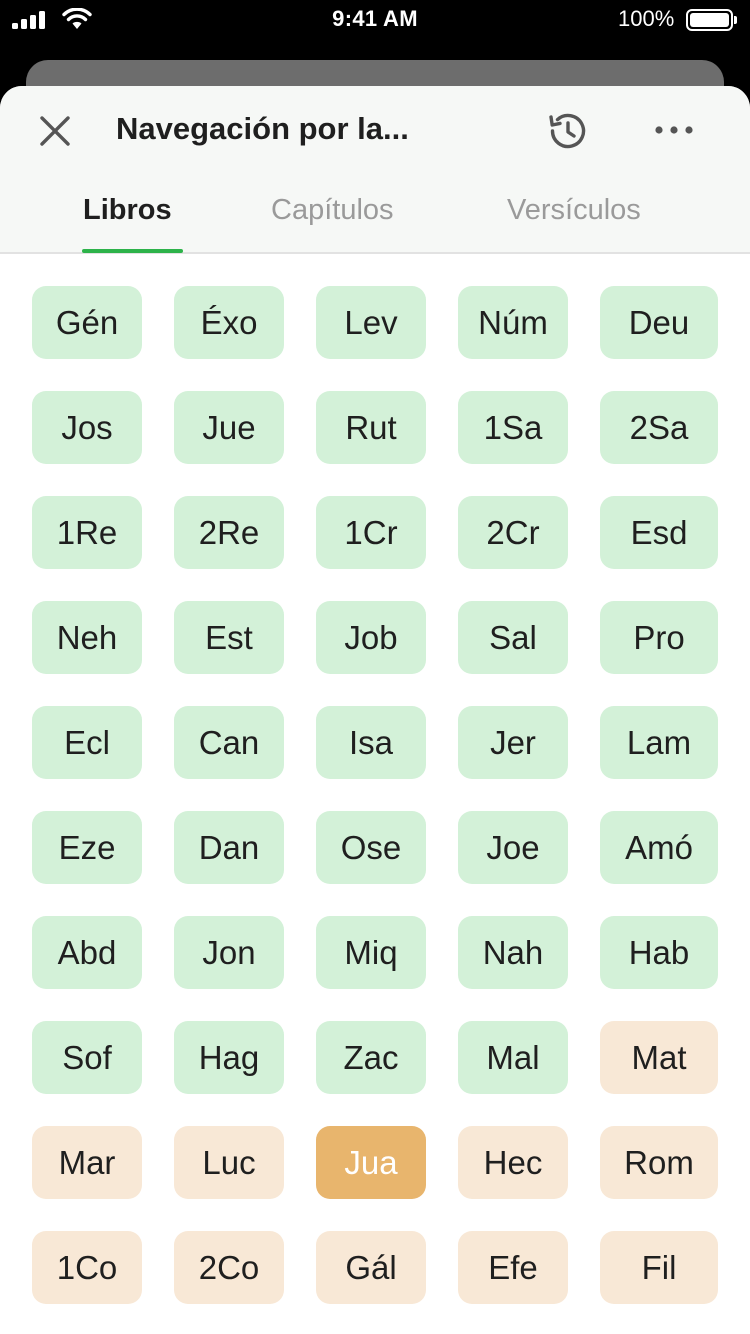 This screenshot has height=1334, width=750. I want to click on book-button-10: 1Re, so click(87, 532).